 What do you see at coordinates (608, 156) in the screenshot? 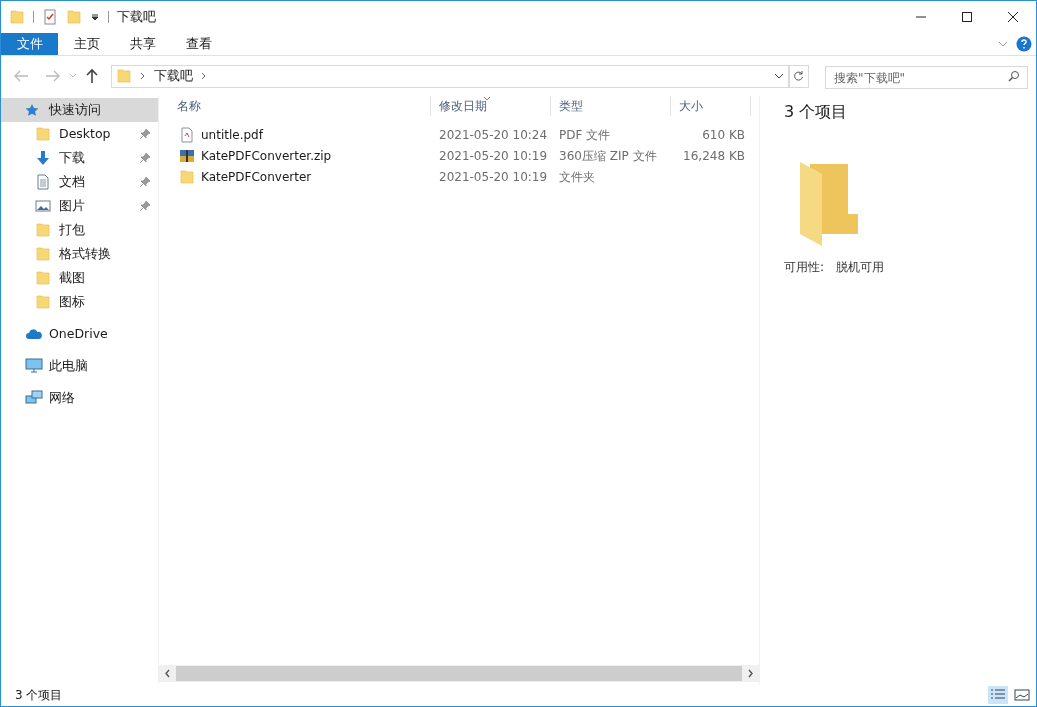
I see `table-cell-text: 360压缩 ZIP 文件` at bounding box center [608, 156].